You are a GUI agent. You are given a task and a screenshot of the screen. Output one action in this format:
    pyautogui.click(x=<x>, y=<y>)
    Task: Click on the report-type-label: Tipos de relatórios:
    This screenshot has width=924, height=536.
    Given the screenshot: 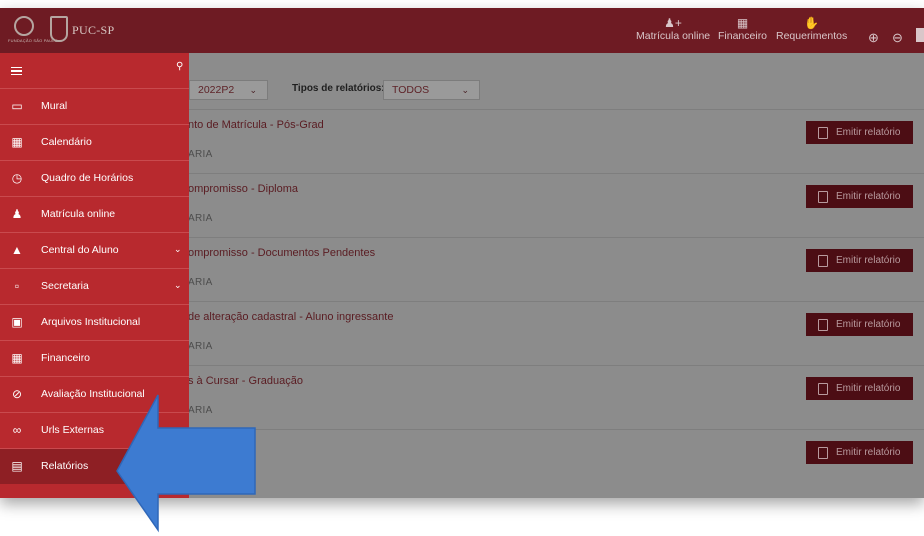 What is the action you would take?
    pyautogui.click(x=338, y=88)
    